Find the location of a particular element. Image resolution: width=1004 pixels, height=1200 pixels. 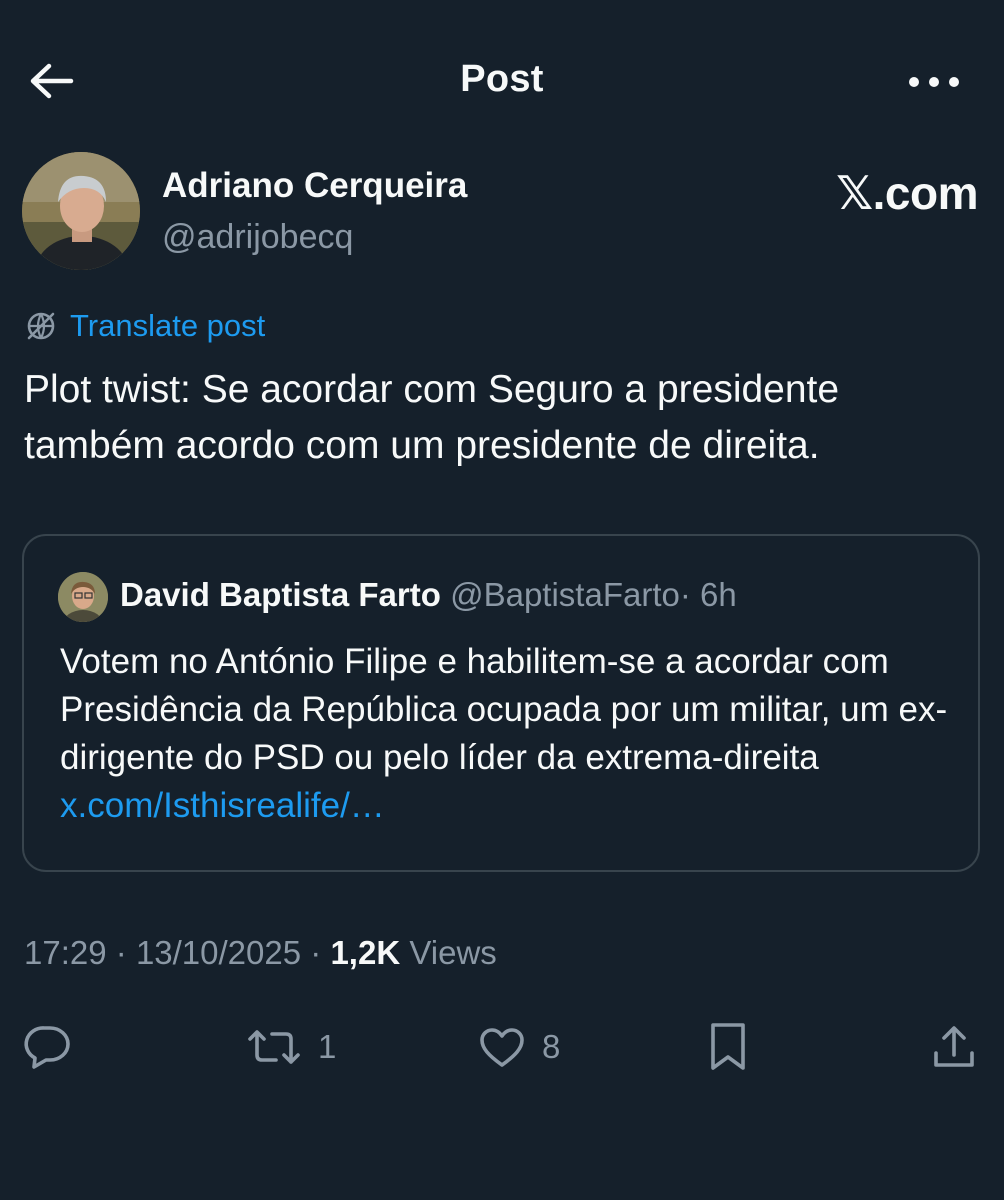

heart-icon is located at coordinates (502, 1047).